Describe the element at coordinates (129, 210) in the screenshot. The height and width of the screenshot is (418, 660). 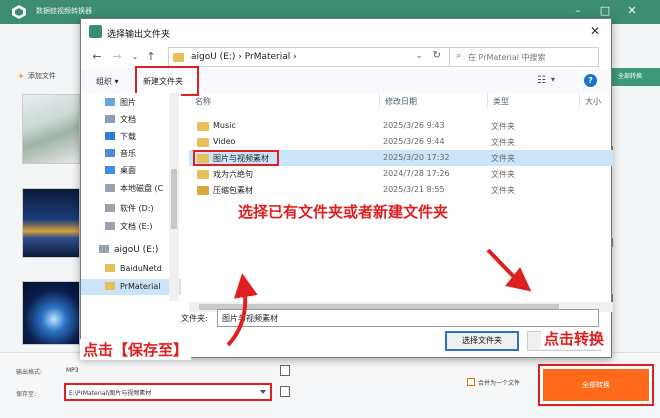
I see `nav-item-drive-d: 软件 (D:)` at that location.